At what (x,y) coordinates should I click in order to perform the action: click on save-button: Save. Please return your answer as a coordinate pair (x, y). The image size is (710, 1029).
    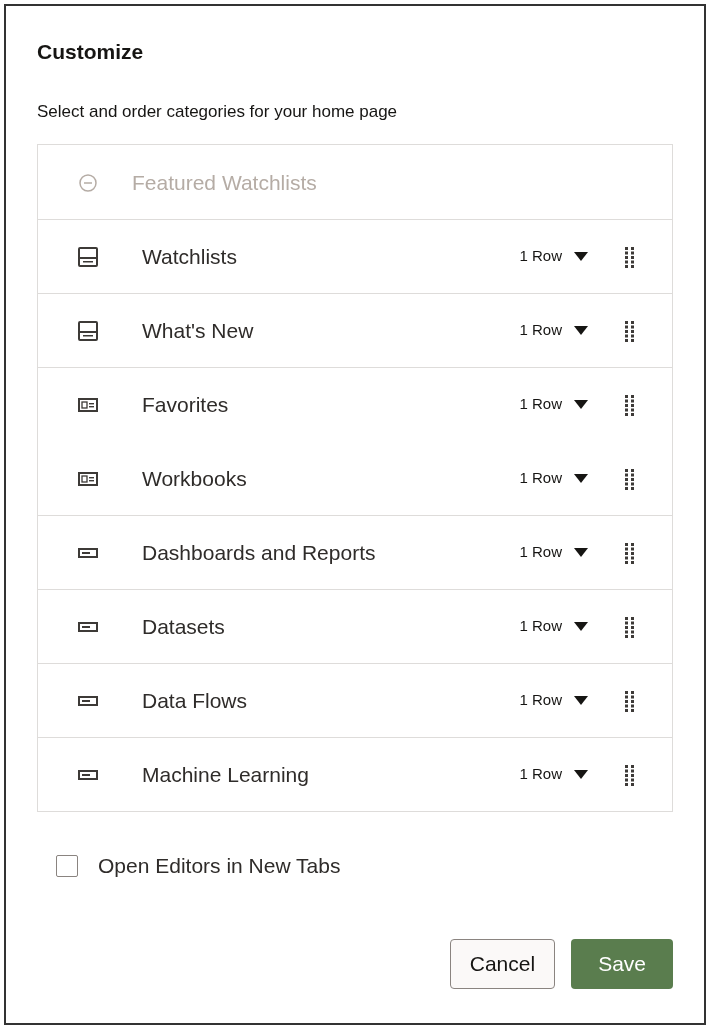
    Looking at the image, I should click on (622, 964).